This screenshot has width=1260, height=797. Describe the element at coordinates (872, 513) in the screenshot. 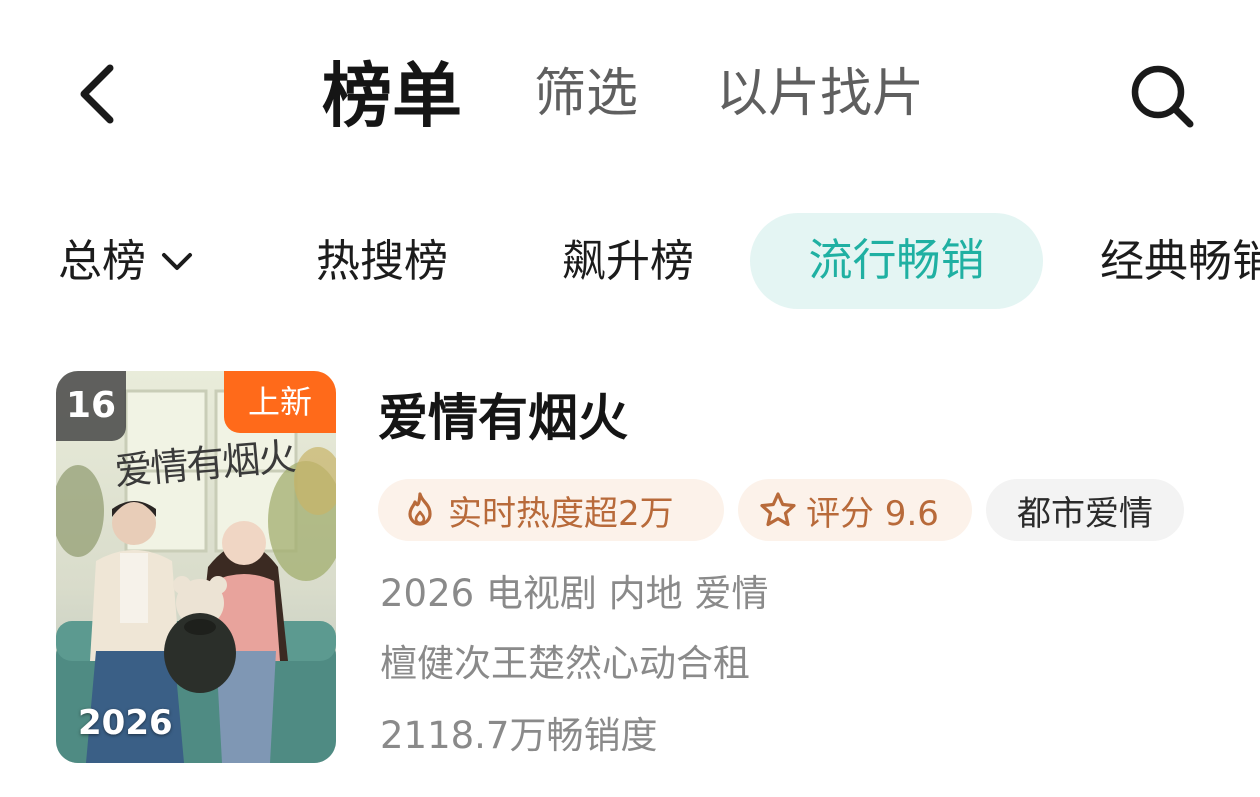

I see `score-tag-text: 评分 9.6` at that location.